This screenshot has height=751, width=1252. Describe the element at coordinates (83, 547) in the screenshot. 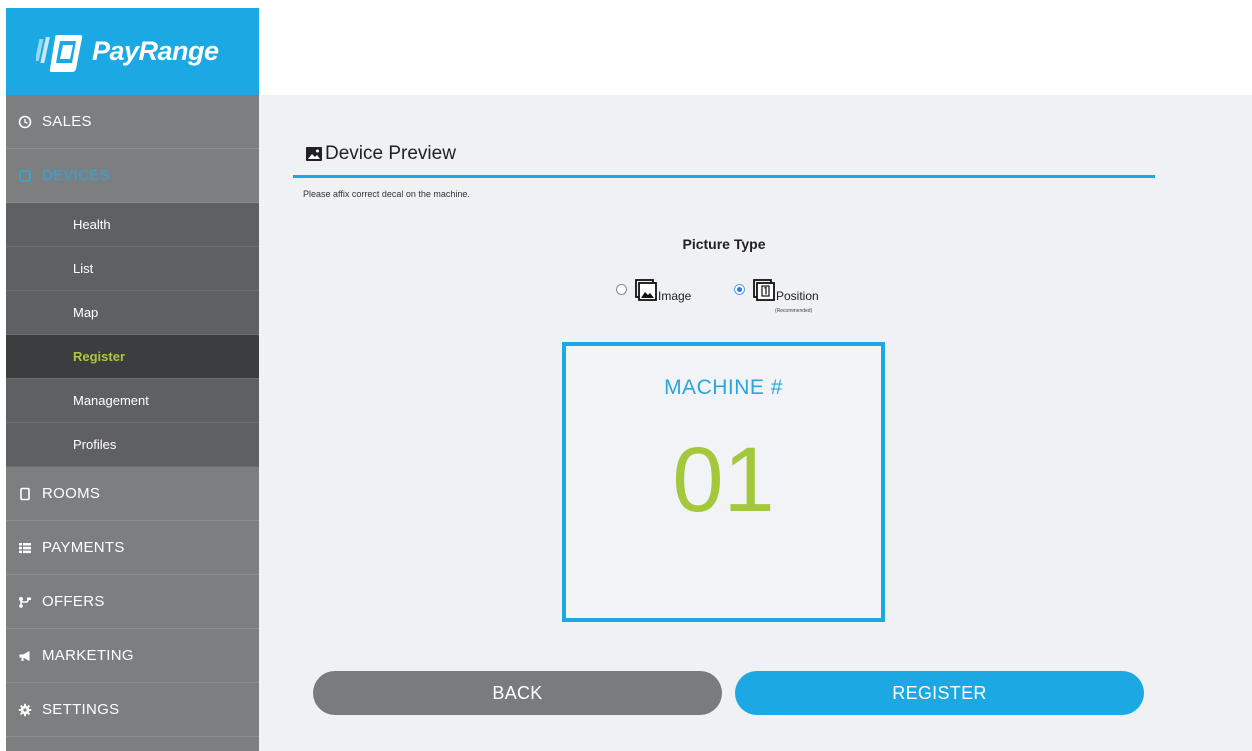

I see `sidebar-item-label: PAYMENTS` at that location.